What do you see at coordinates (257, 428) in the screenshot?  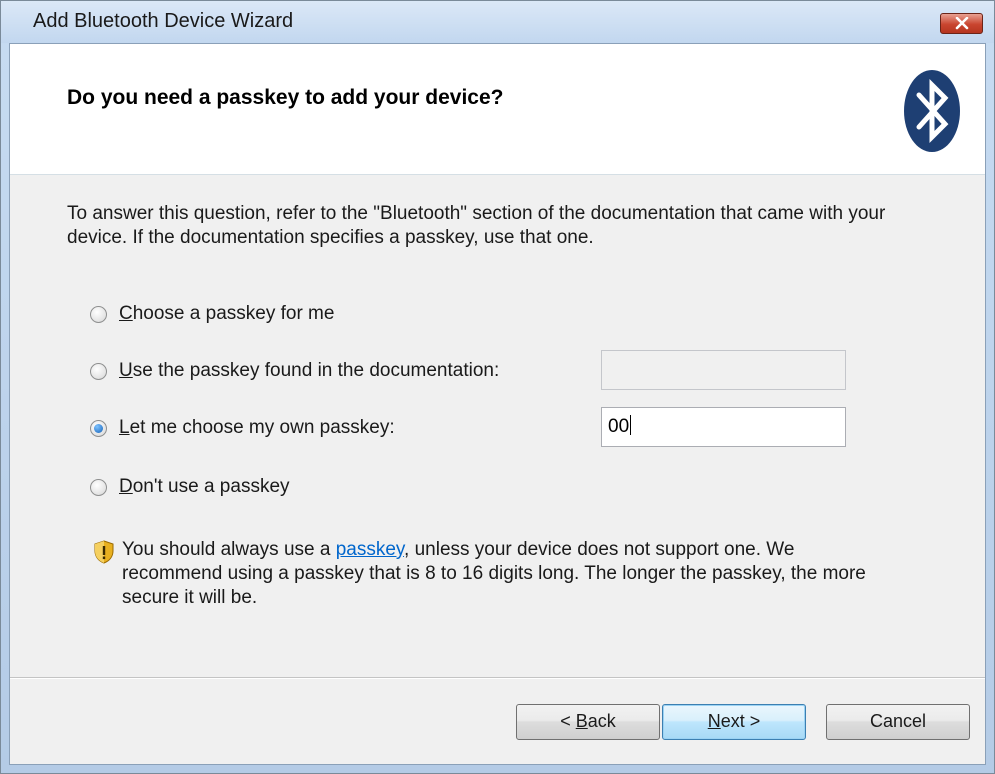 I see `radio-label: Let me choose my own passkey:` at bounding box center [257, 428].